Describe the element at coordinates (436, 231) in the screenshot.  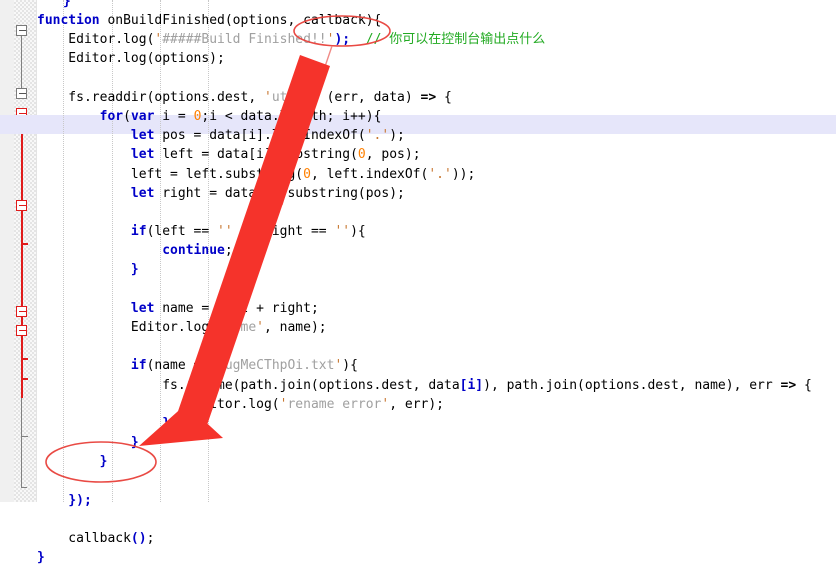
I see `code-line-12: if(left == '' || right == ''){` at that location.